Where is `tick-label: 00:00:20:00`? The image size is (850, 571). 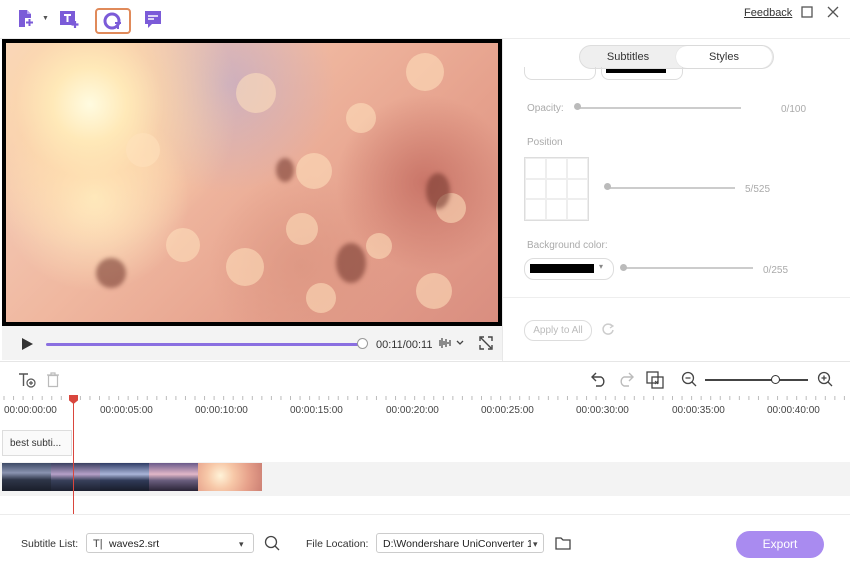 tick-label: 00:00:20:00 is located at coordinates (412, 410).